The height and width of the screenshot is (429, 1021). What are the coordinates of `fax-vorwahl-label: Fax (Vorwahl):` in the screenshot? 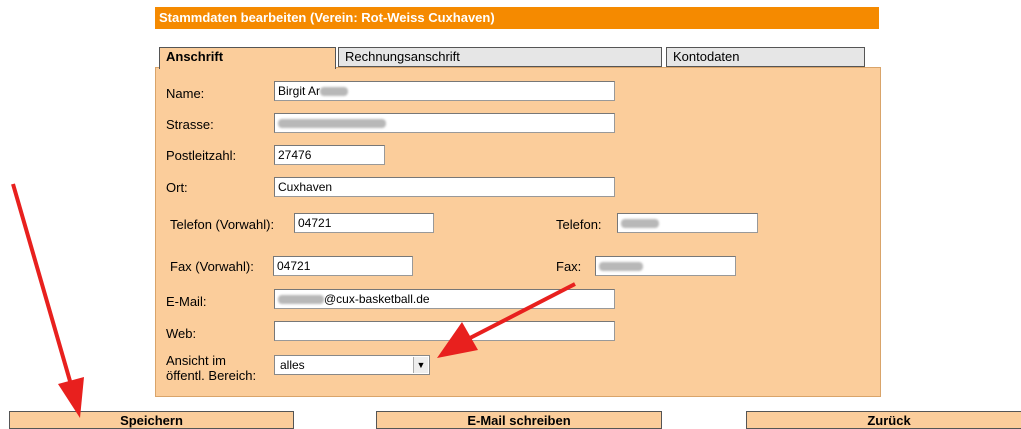 It's located at (212, 266).